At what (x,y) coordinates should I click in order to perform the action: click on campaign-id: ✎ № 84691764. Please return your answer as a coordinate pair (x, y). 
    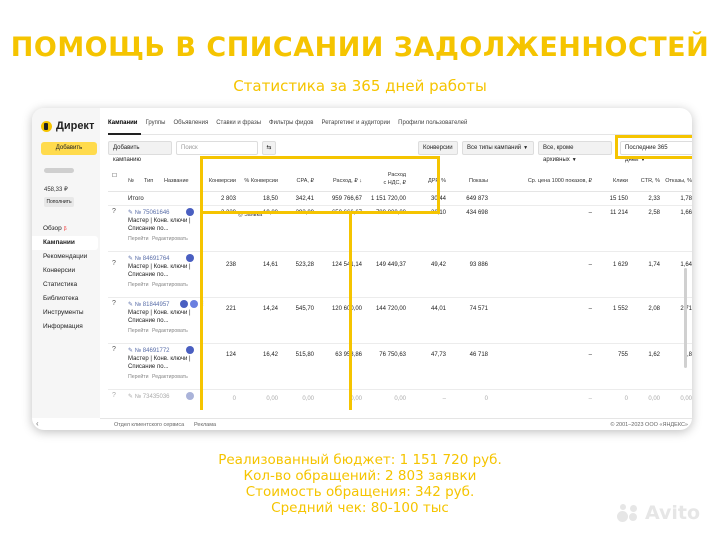
    Looking at the image, I should click on (149, 258).